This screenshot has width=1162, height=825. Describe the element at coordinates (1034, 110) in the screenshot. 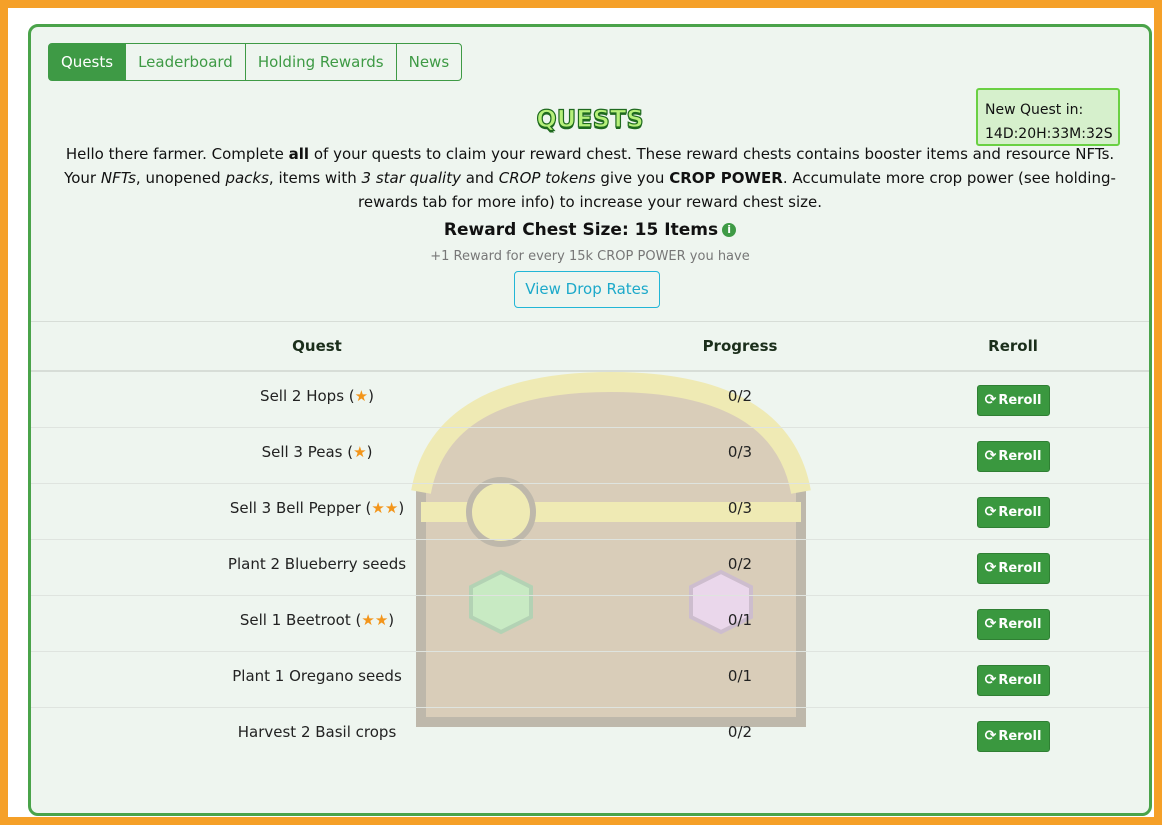

I see `new-quest-label: New Quest in:` at that location.